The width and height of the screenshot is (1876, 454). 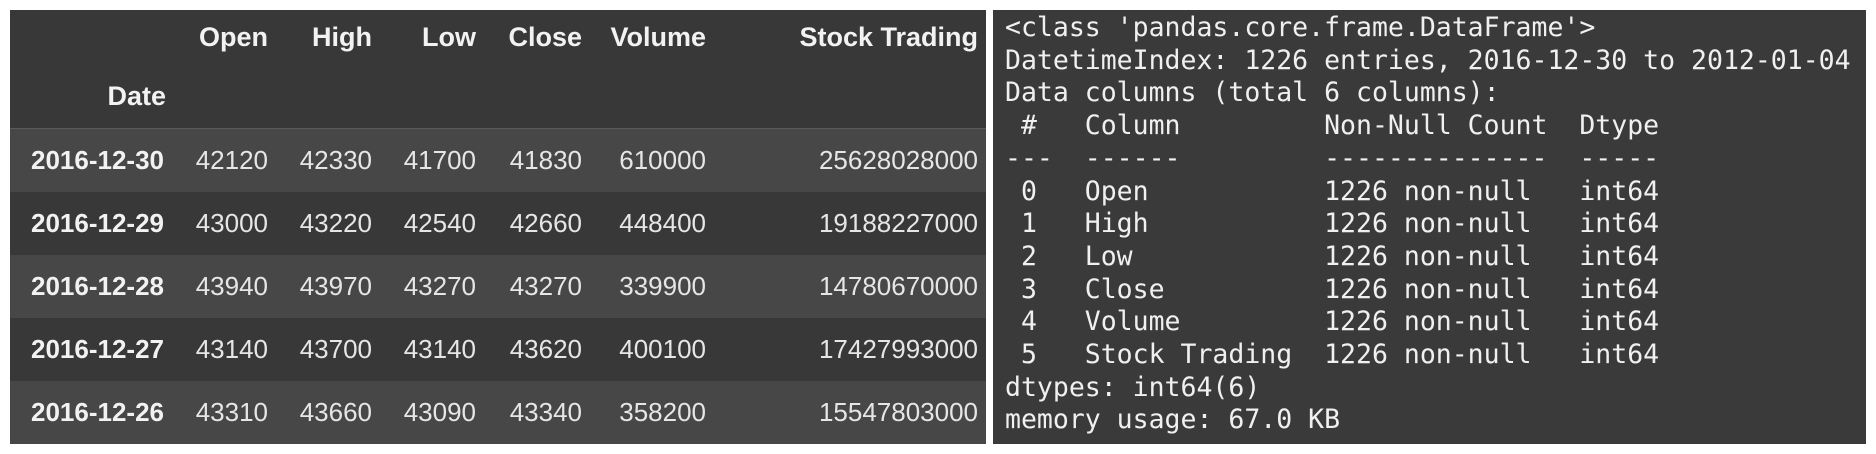 I want to click on cell-high: 43700, so click(x=335, y=348).